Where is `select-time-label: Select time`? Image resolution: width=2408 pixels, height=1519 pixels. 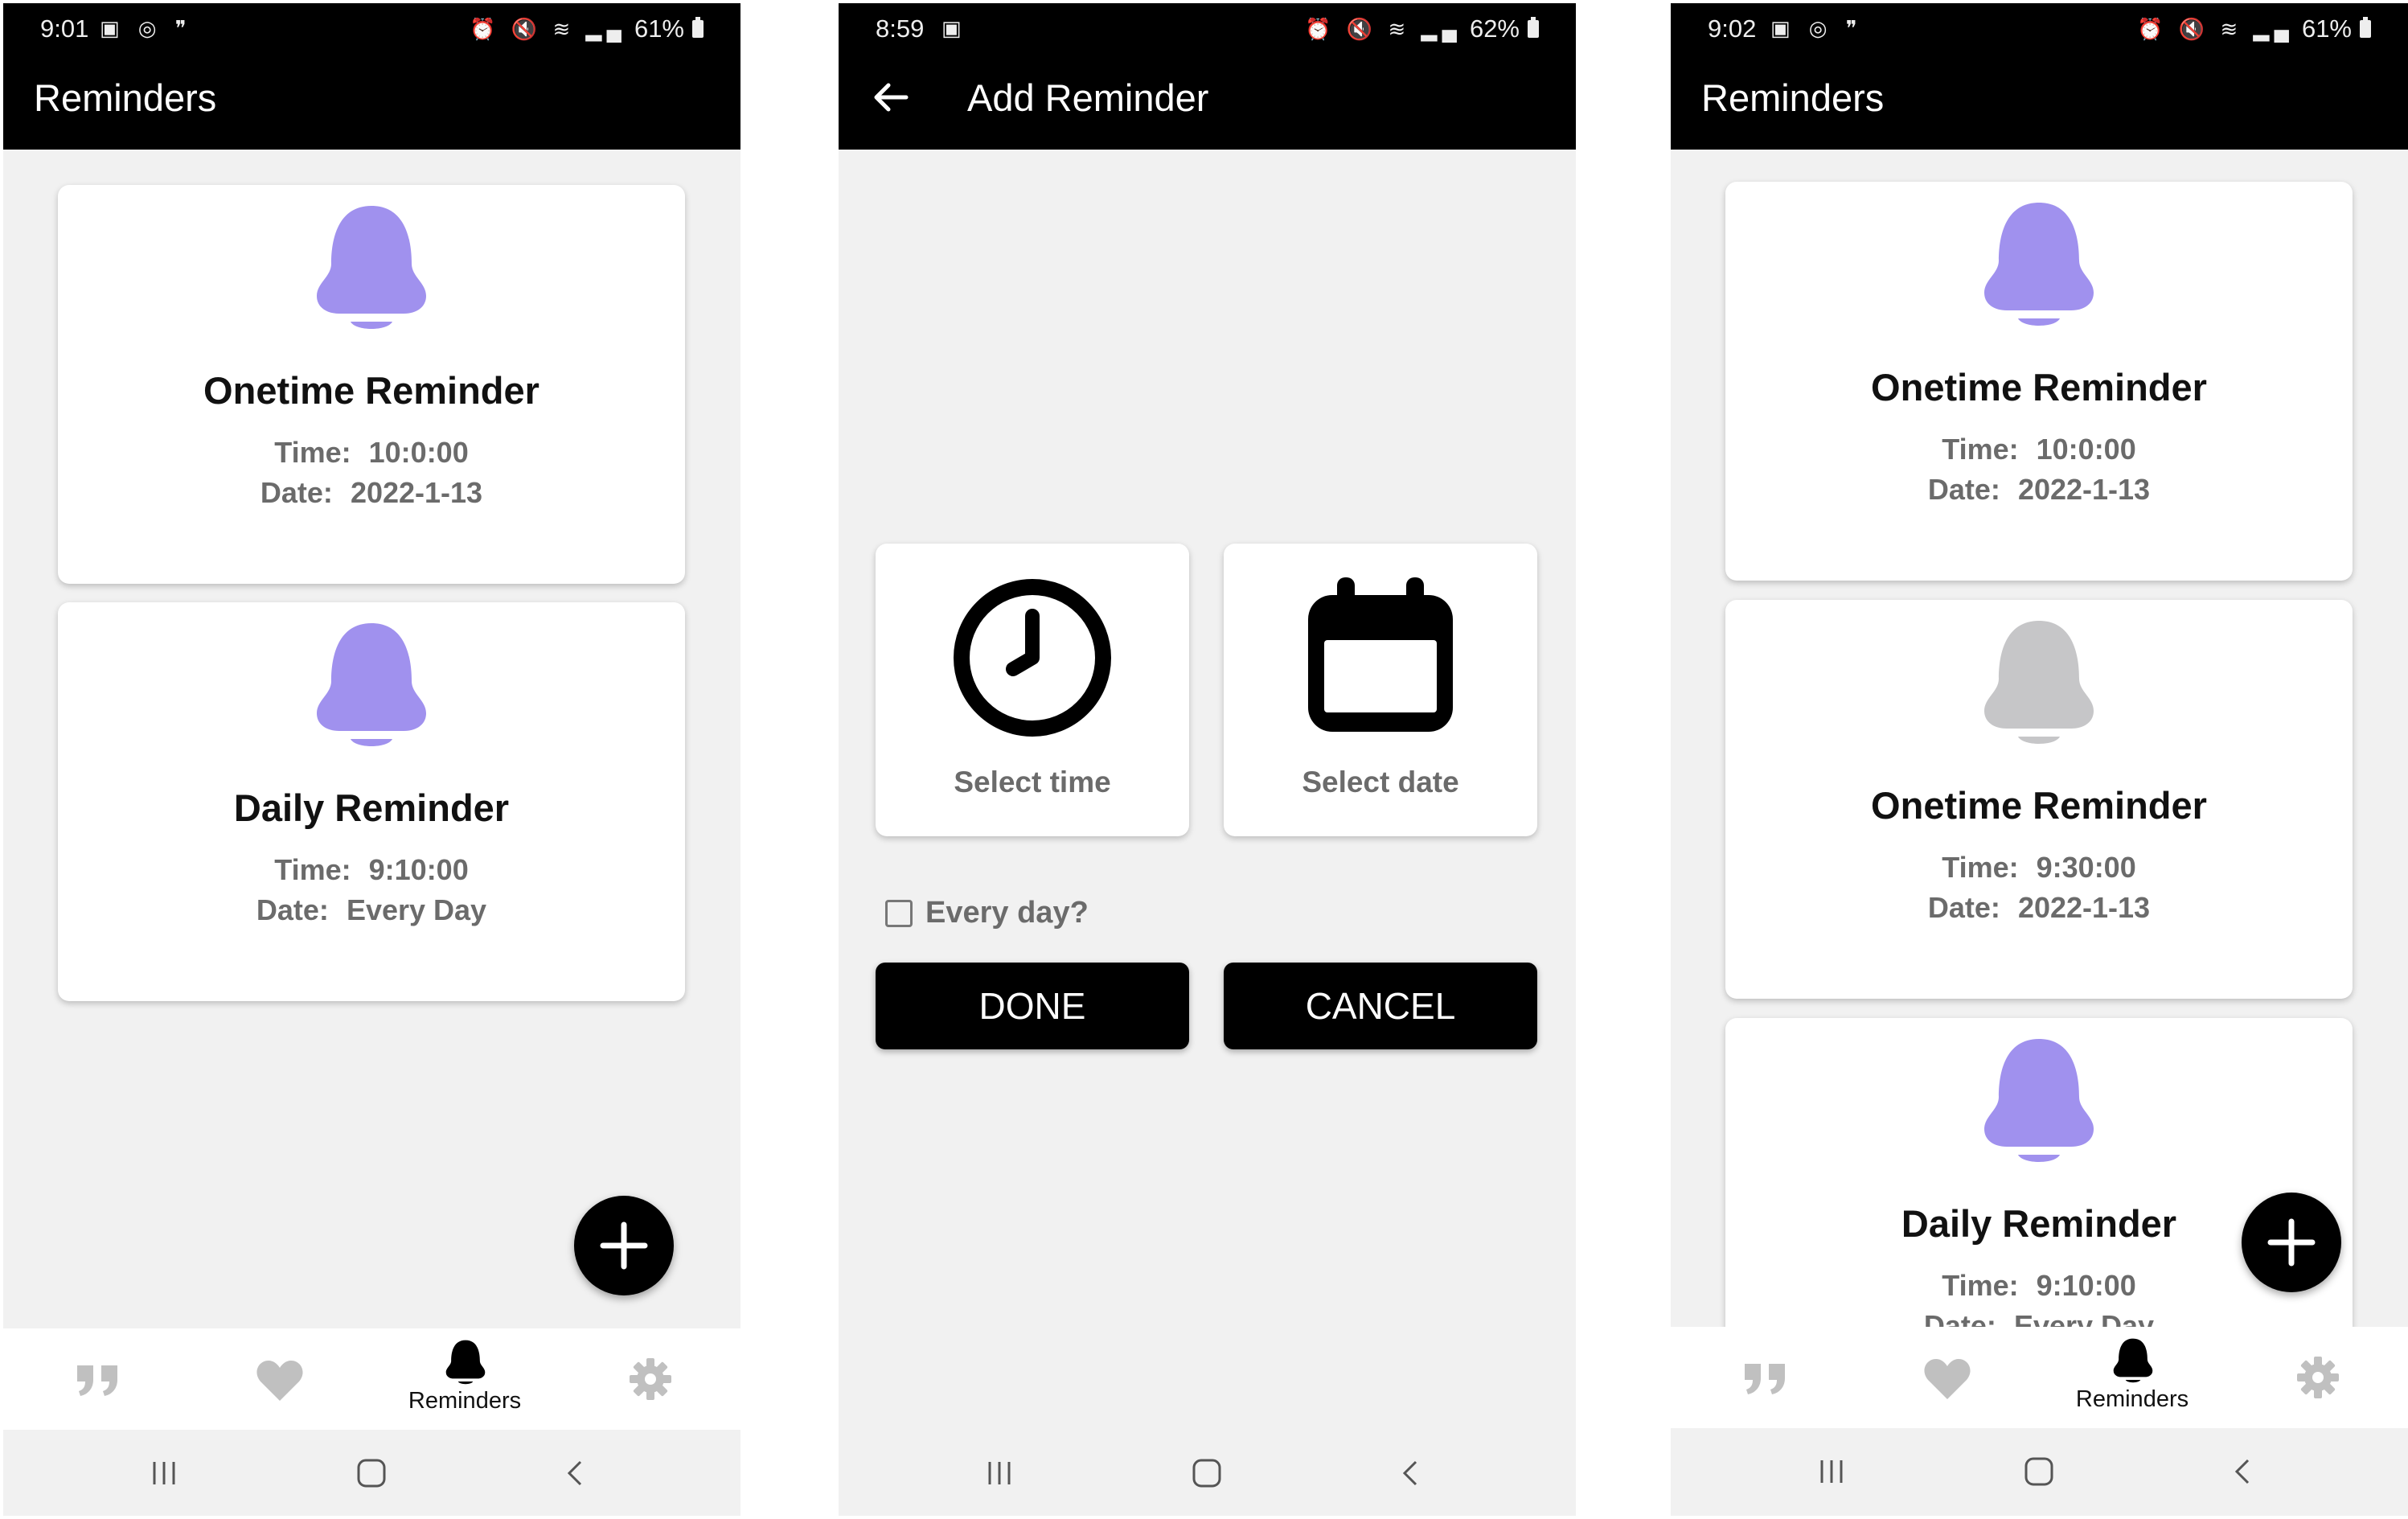
select-time-label: Select time is located at coordinates (1032, 782).